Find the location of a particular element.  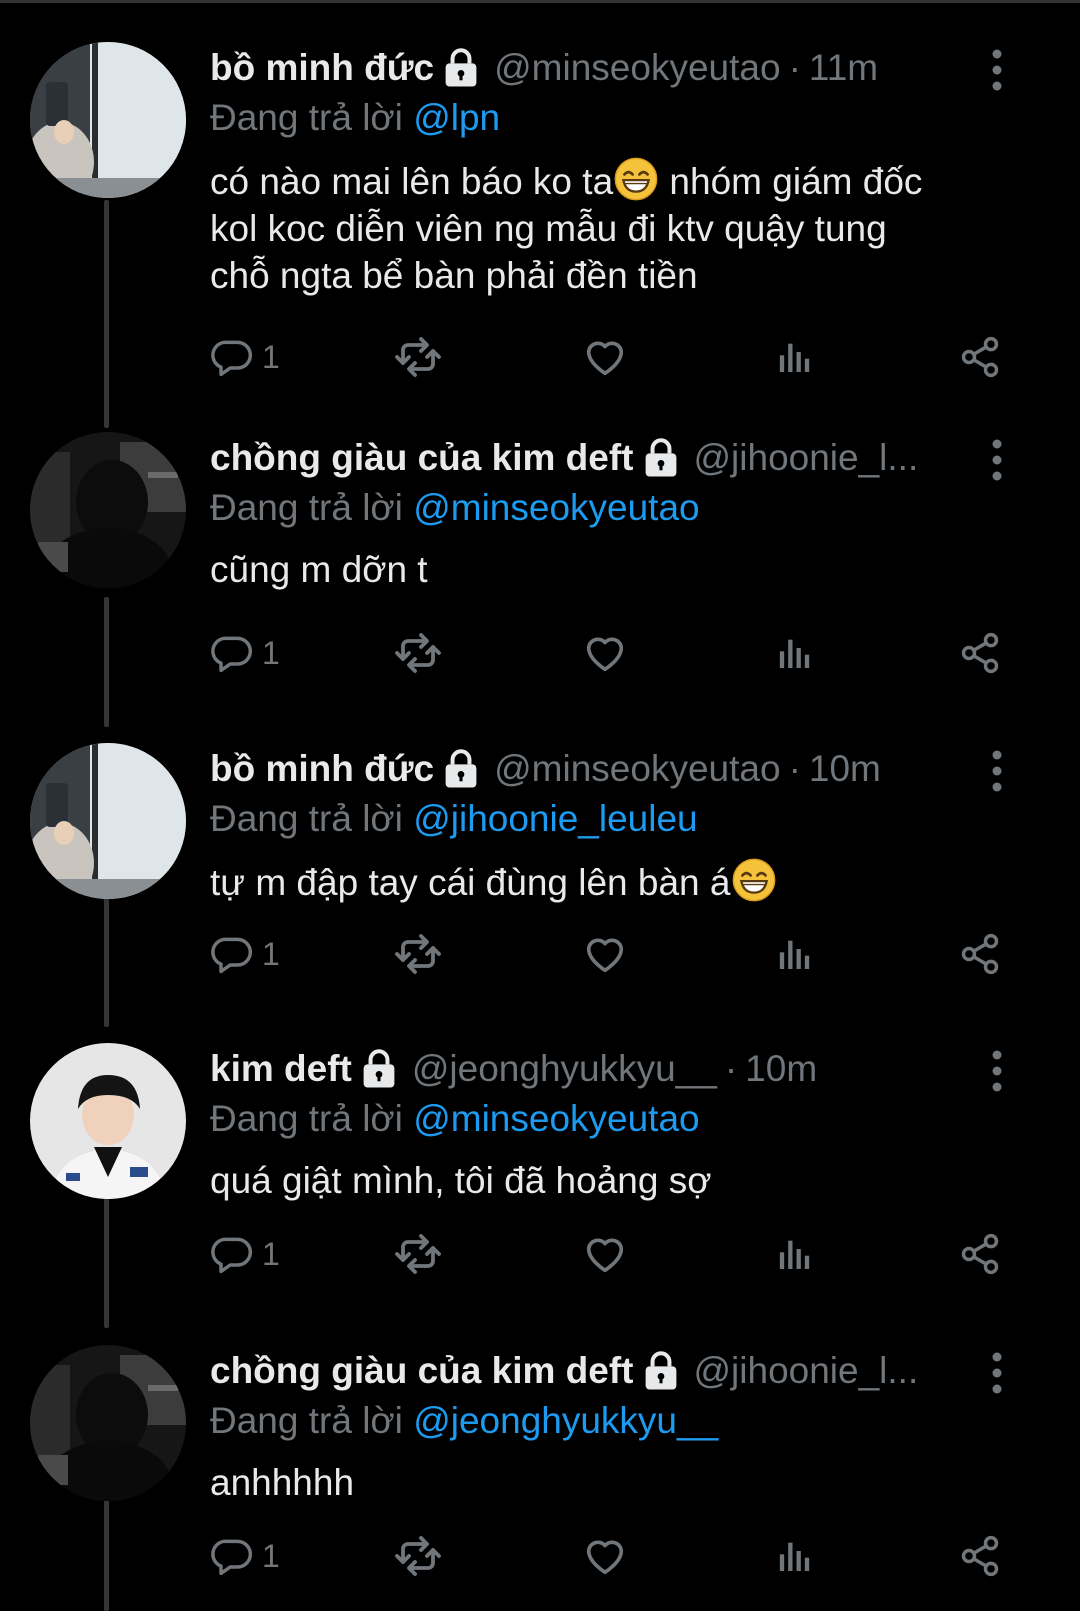

reply-context: Đang trả lời @jeonghyukkyu__ is located at coordinates (610, 1421).